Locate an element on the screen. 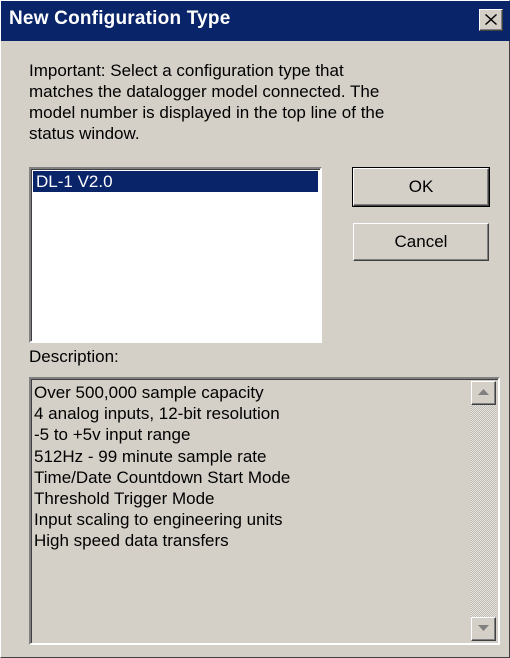 The image size is (510, 658). cancel-button: Cancel is located at coordinates (421, 242).